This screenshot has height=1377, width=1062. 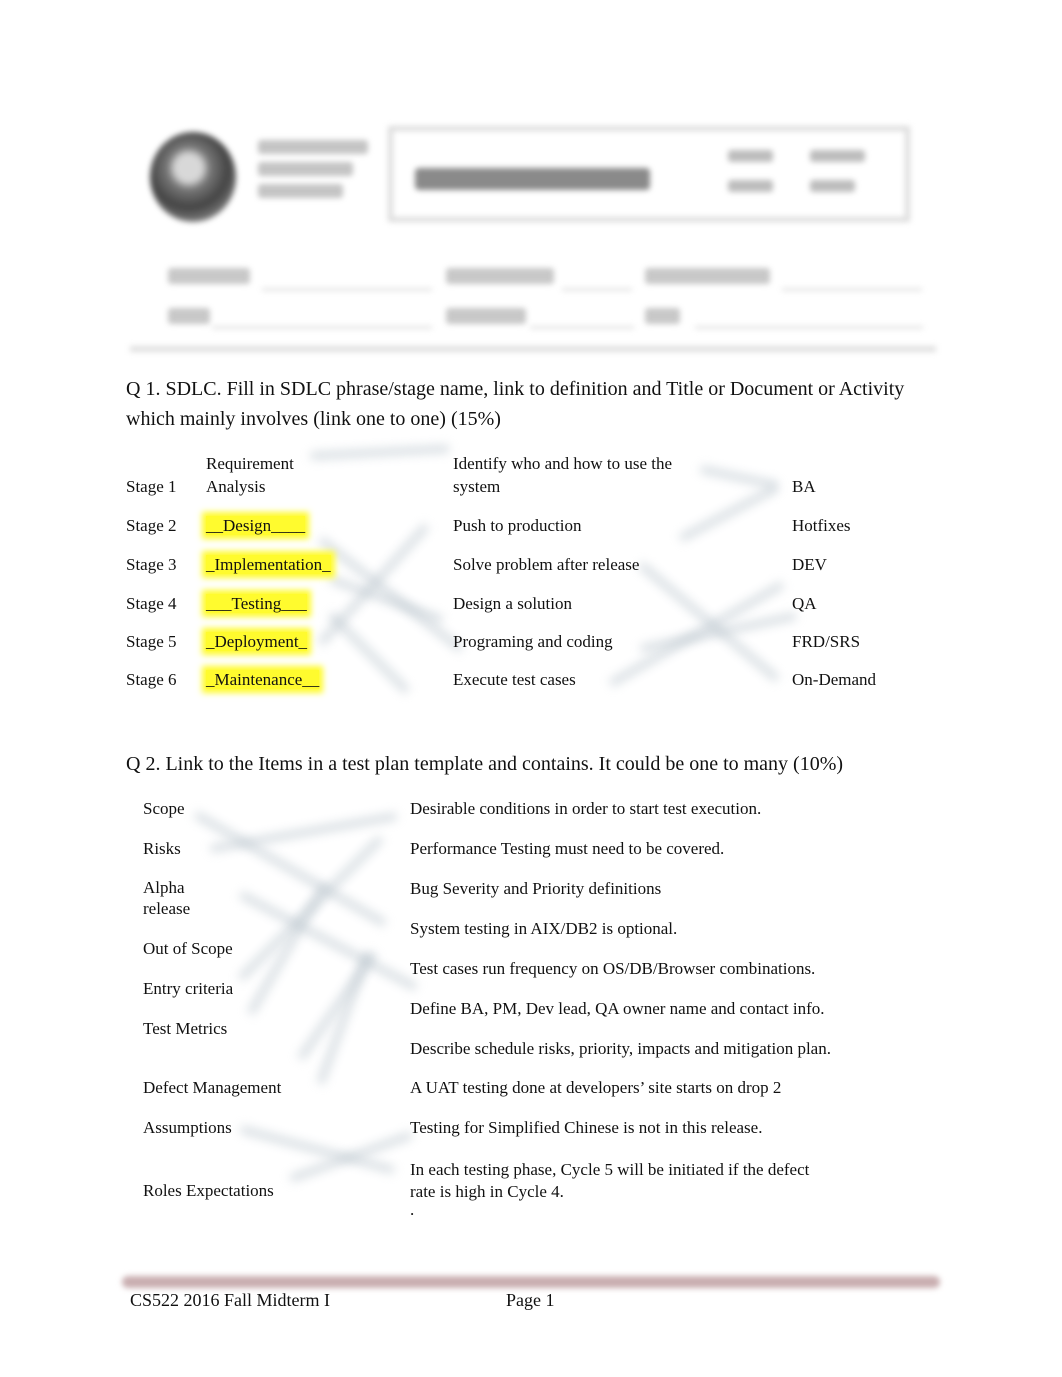 What do you see at coordinates (562, 475) in the screenshot?
I see `definition-item: Identify who and how to use the system` at bounding box center [562, 475].